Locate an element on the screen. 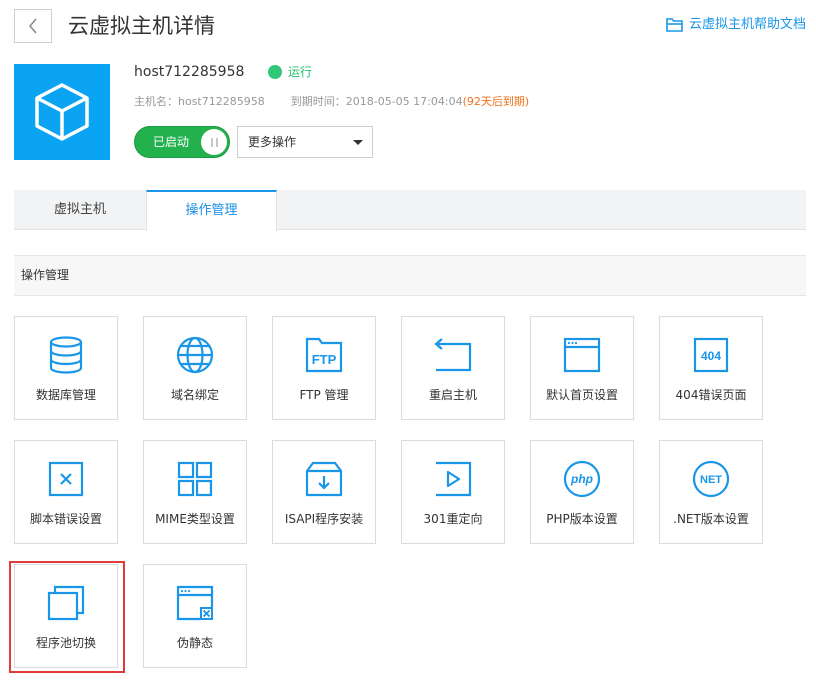 Image resolution: width=816 pixels, height=688 pixels. chevron-left-icon is located at coordinates (33, 26).